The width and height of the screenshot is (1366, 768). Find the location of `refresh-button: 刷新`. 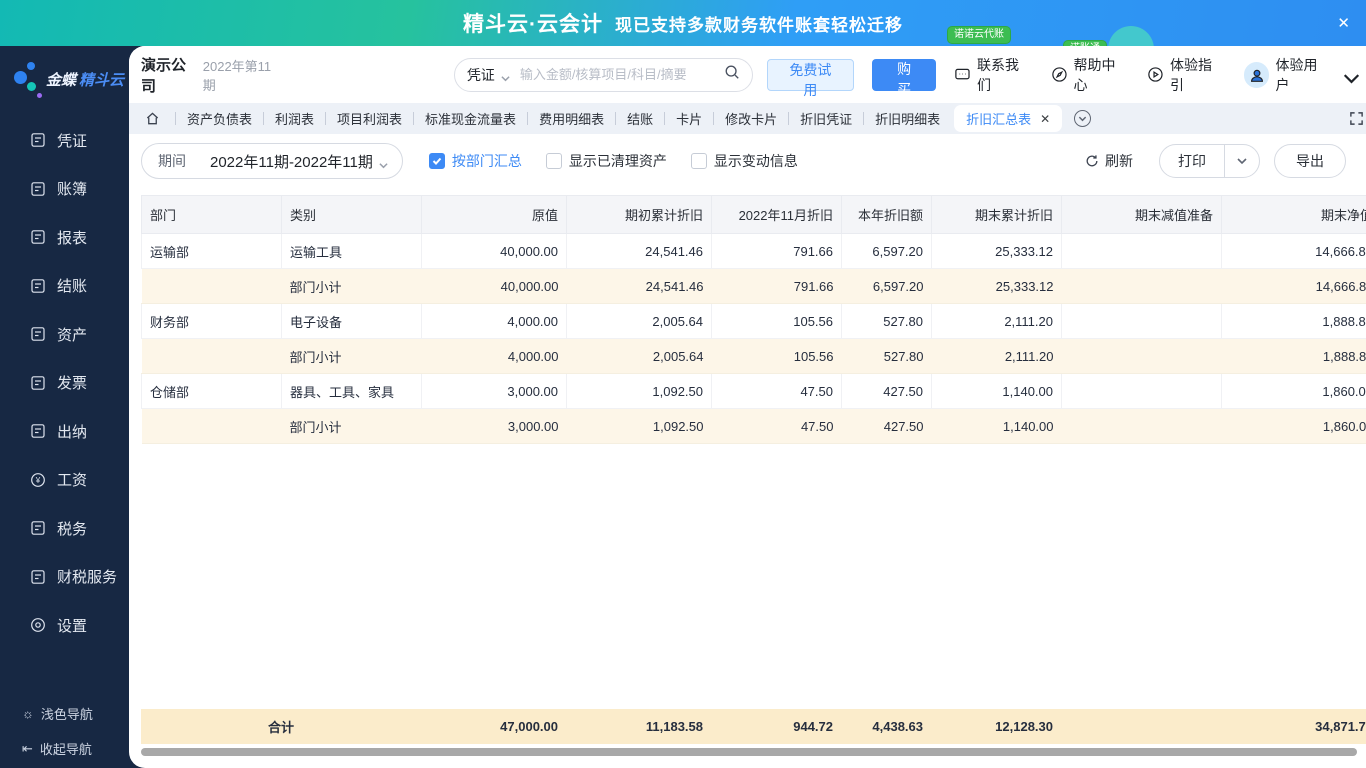

refresh-button: 刷新 is located at coordinates (1109, 161).